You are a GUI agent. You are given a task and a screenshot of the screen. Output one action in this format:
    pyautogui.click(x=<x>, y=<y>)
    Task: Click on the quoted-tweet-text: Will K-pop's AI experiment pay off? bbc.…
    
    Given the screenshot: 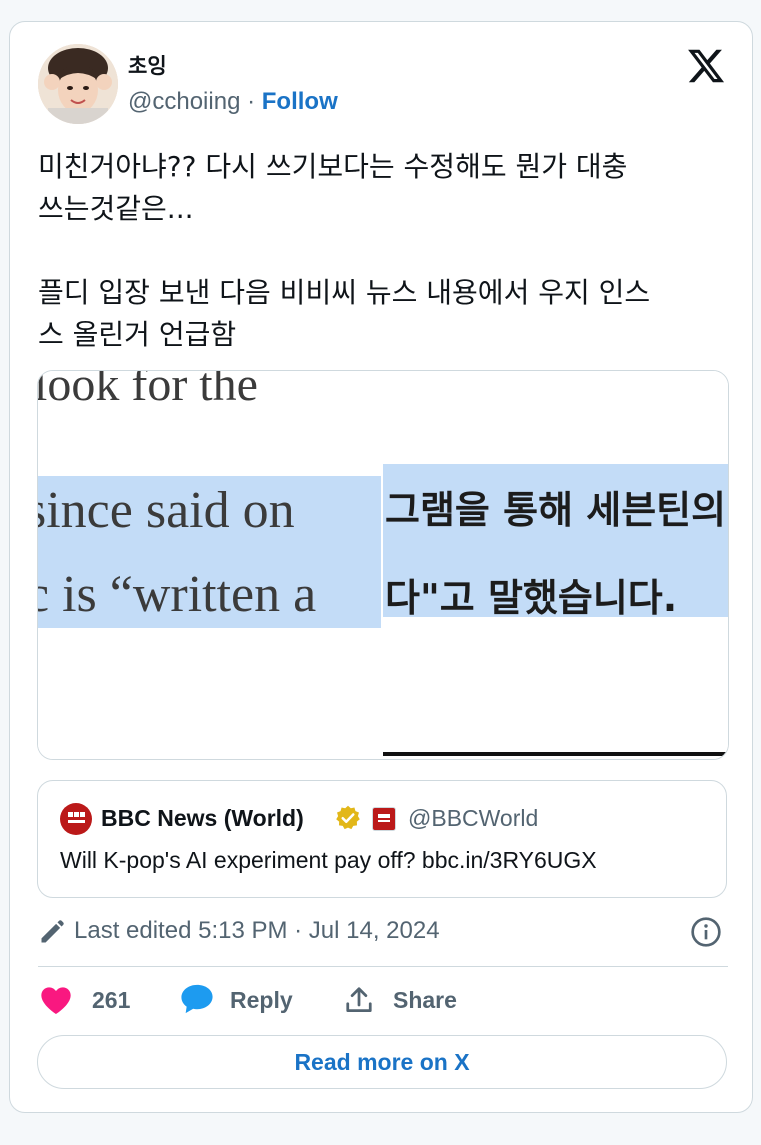 What is the action you would take?
    pyautogui.click(x=328, y=860)
    